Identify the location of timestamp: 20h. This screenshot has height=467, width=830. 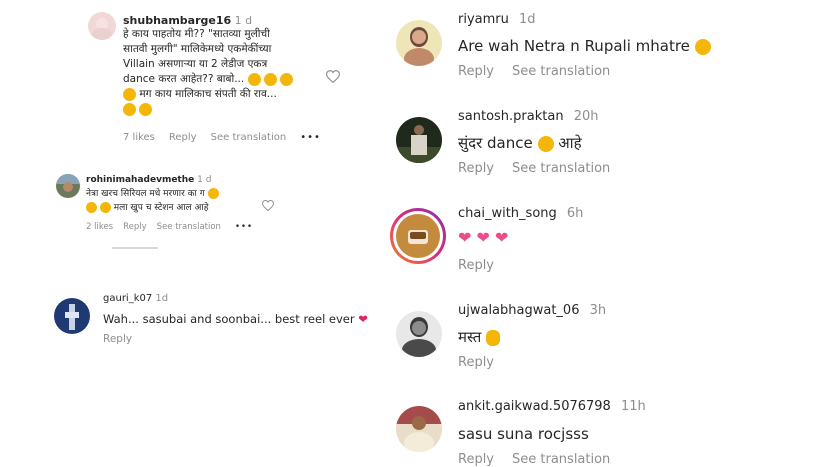
(586, 116).